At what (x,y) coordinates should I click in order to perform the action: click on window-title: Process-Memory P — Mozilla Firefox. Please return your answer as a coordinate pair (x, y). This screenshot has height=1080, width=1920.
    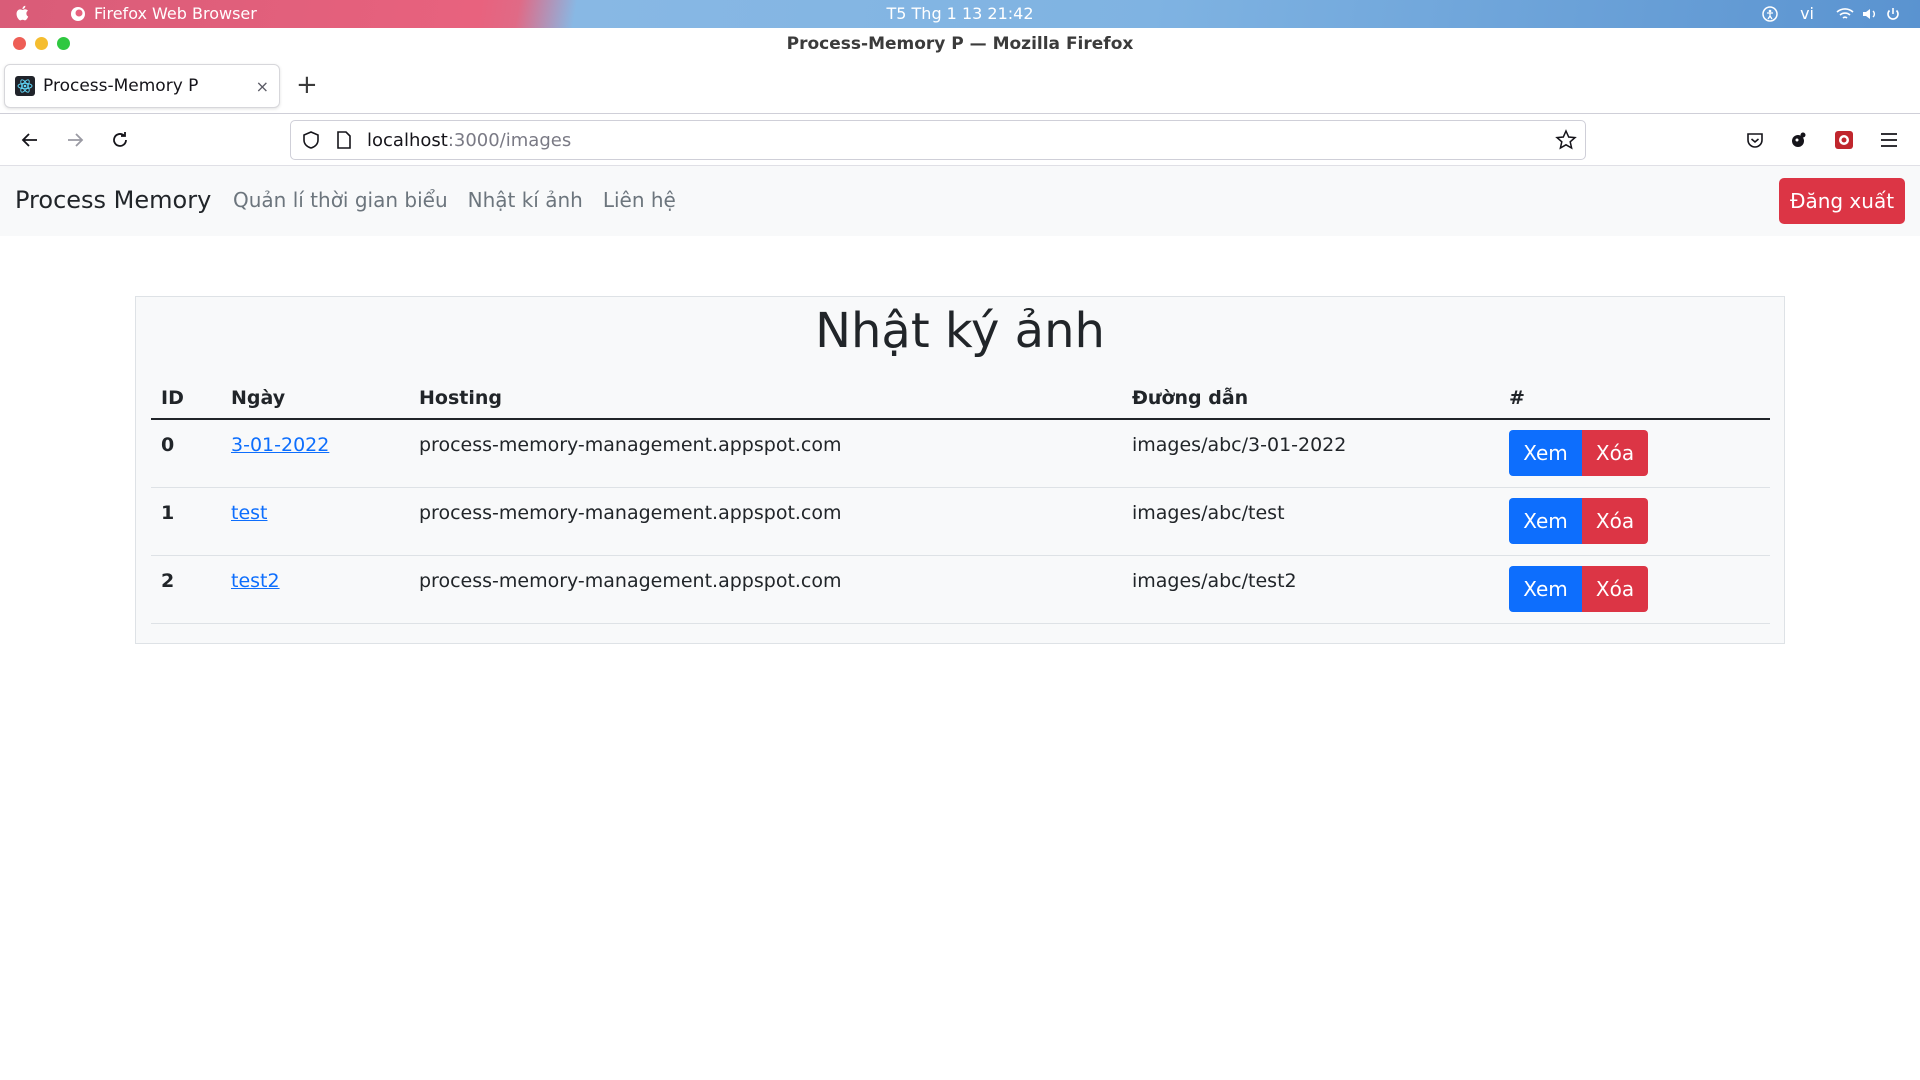
    Looking at the image, I should click on (960, 44).